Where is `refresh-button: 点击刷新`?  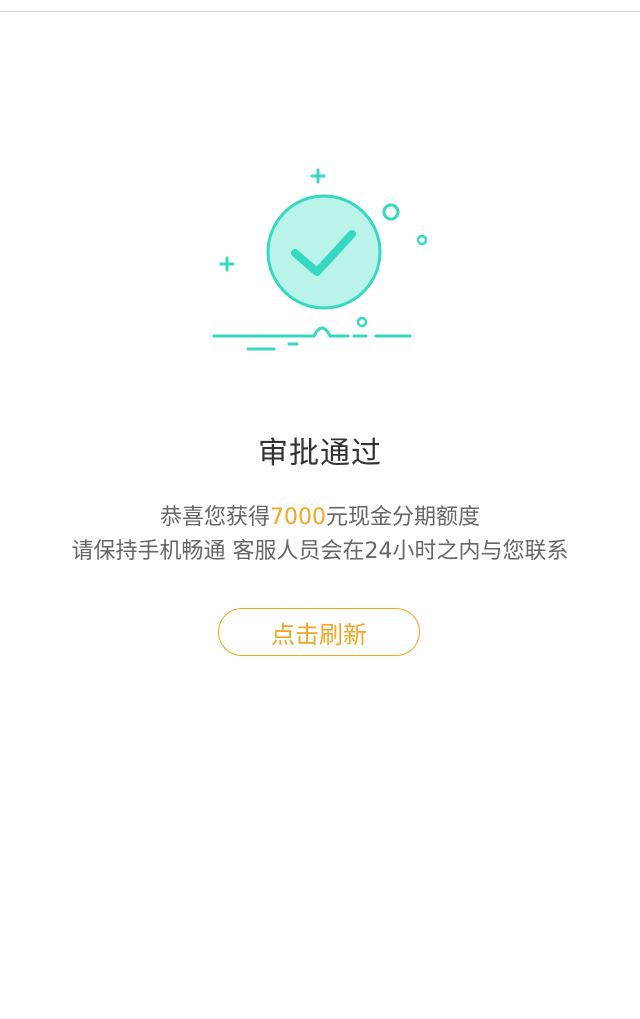
refresh-button: 点击刷新 is located at coordinates (319, 632).